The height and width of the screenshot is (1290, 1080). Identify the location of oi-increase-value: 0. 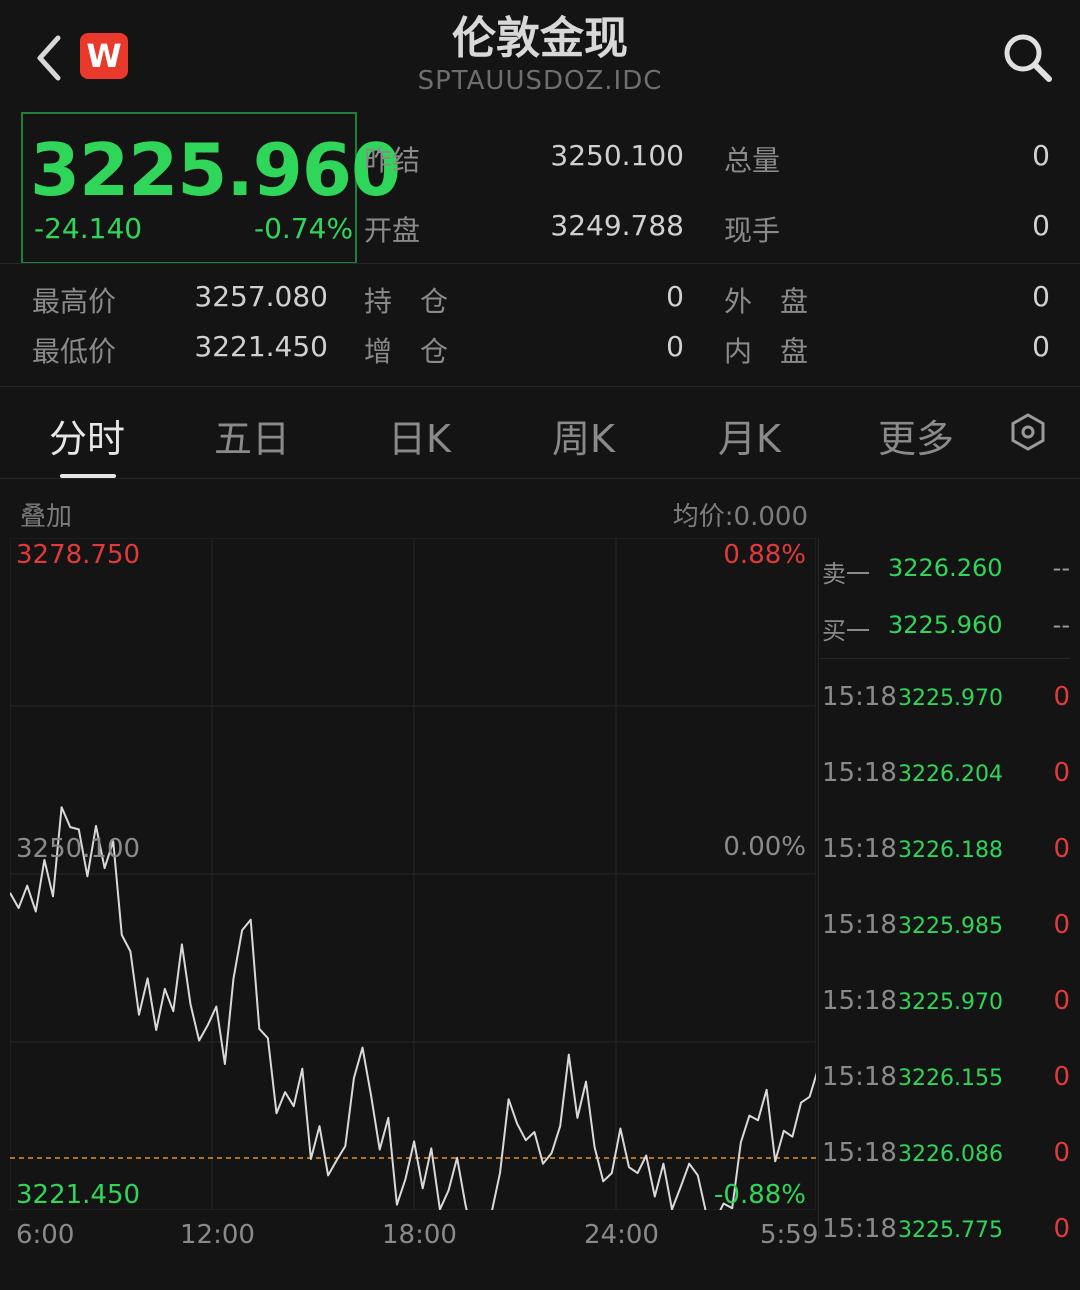
(675, 346).